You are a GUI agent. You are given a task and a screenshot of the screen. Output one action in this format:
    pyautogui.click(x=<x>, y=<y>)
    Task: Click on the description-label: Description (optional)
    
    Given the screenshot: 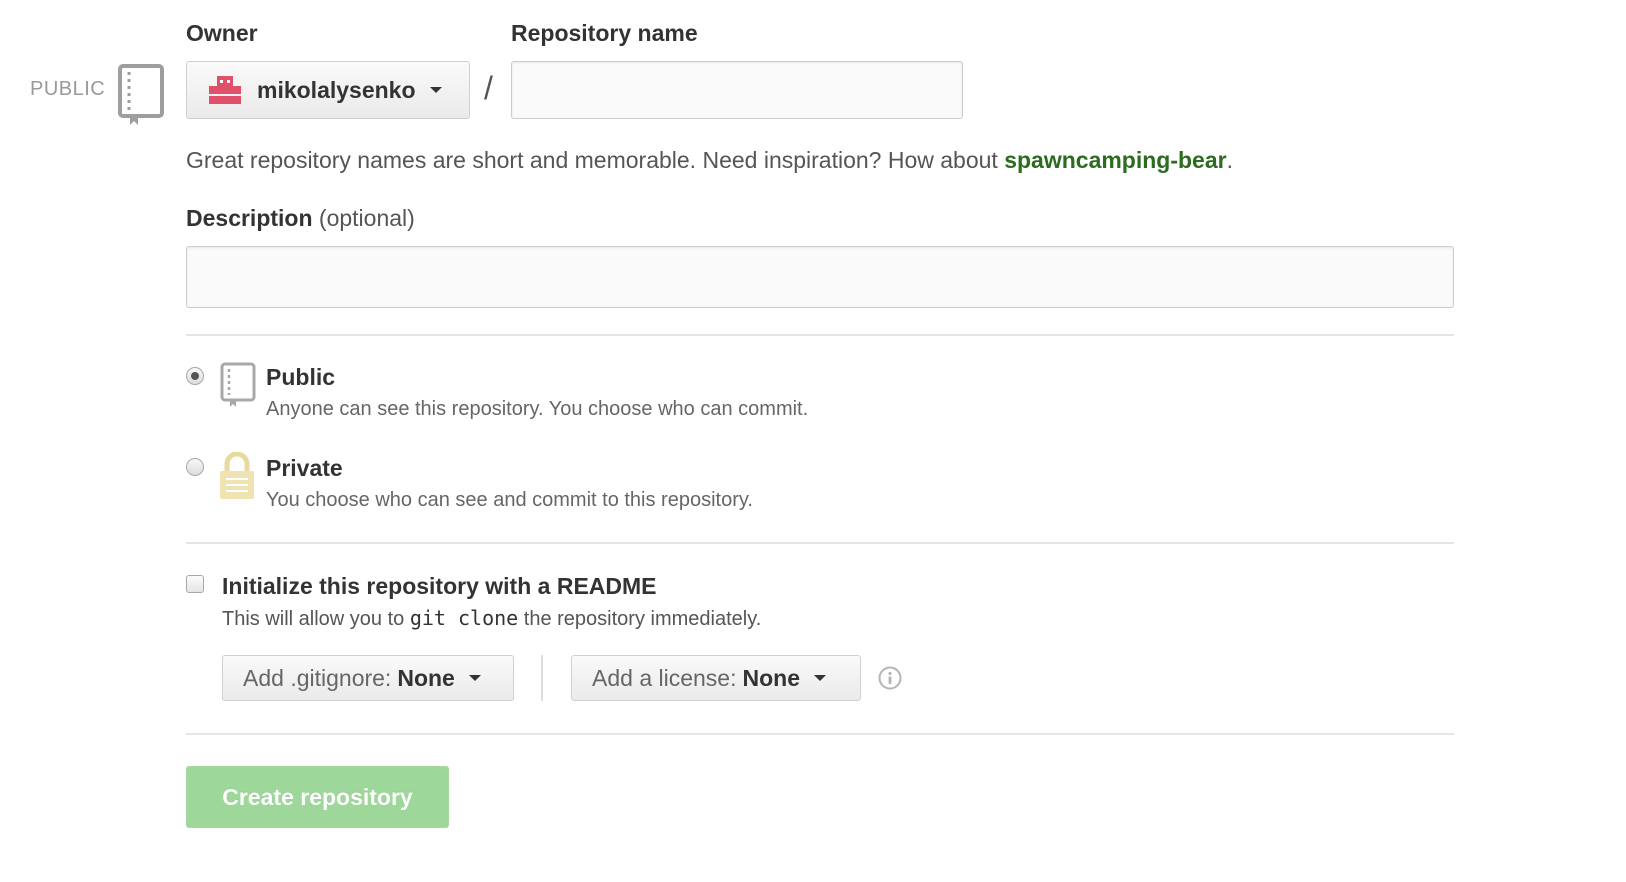 What is the action you would take?
    pyautogui.click(x=300, y=218)
    